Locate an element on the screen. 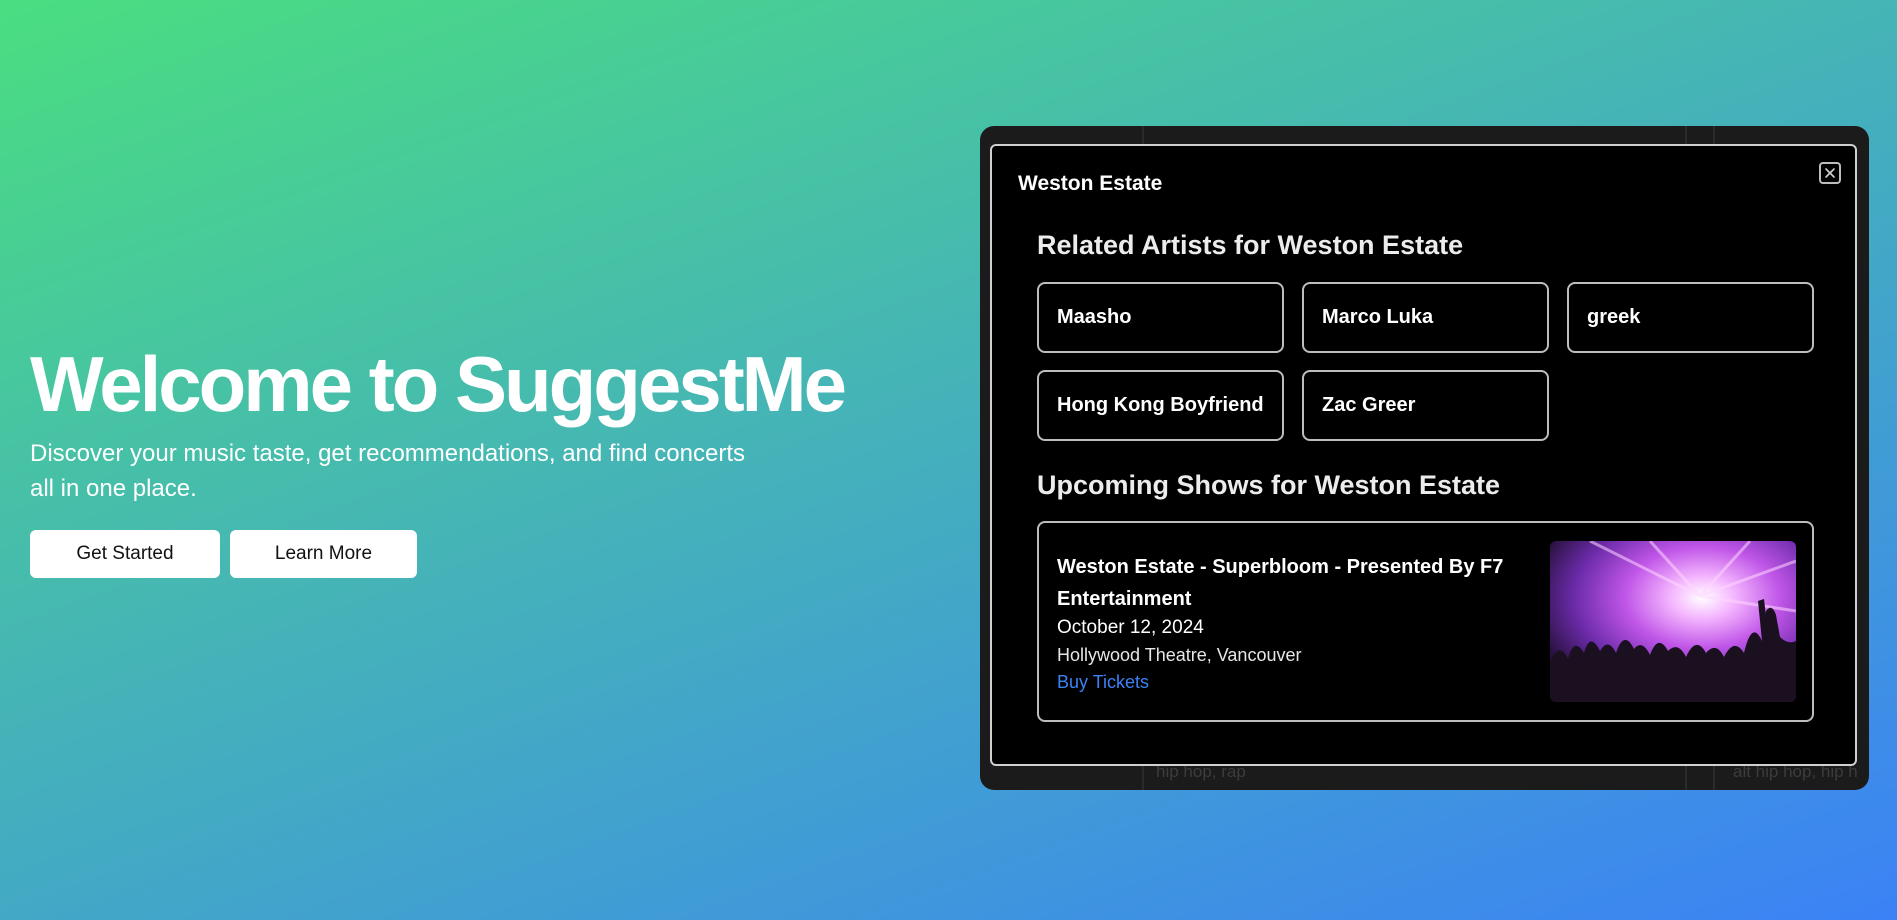 This screenshot has height=920, width=1897. artist-card: Zac Greer is located at coordinates (1425, 405).